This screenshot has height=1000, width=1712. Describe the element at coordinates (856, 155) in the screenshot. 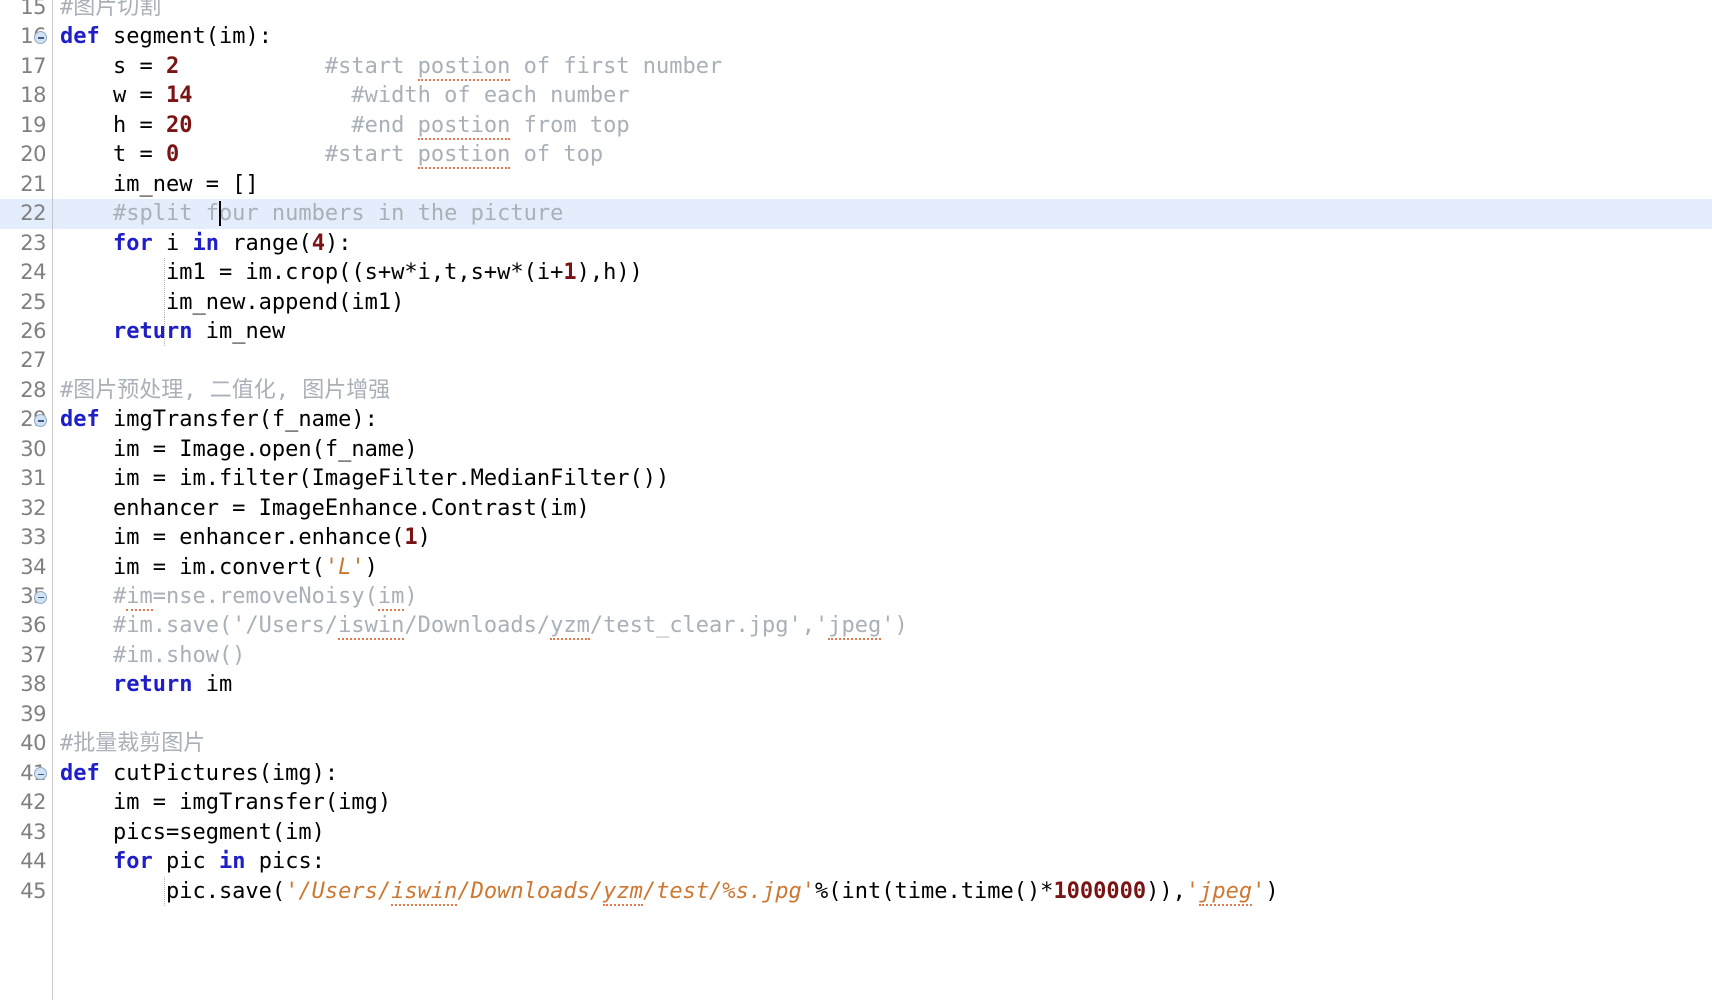

I see `code-line: 20 t = 0 #start postion of top` at that location.